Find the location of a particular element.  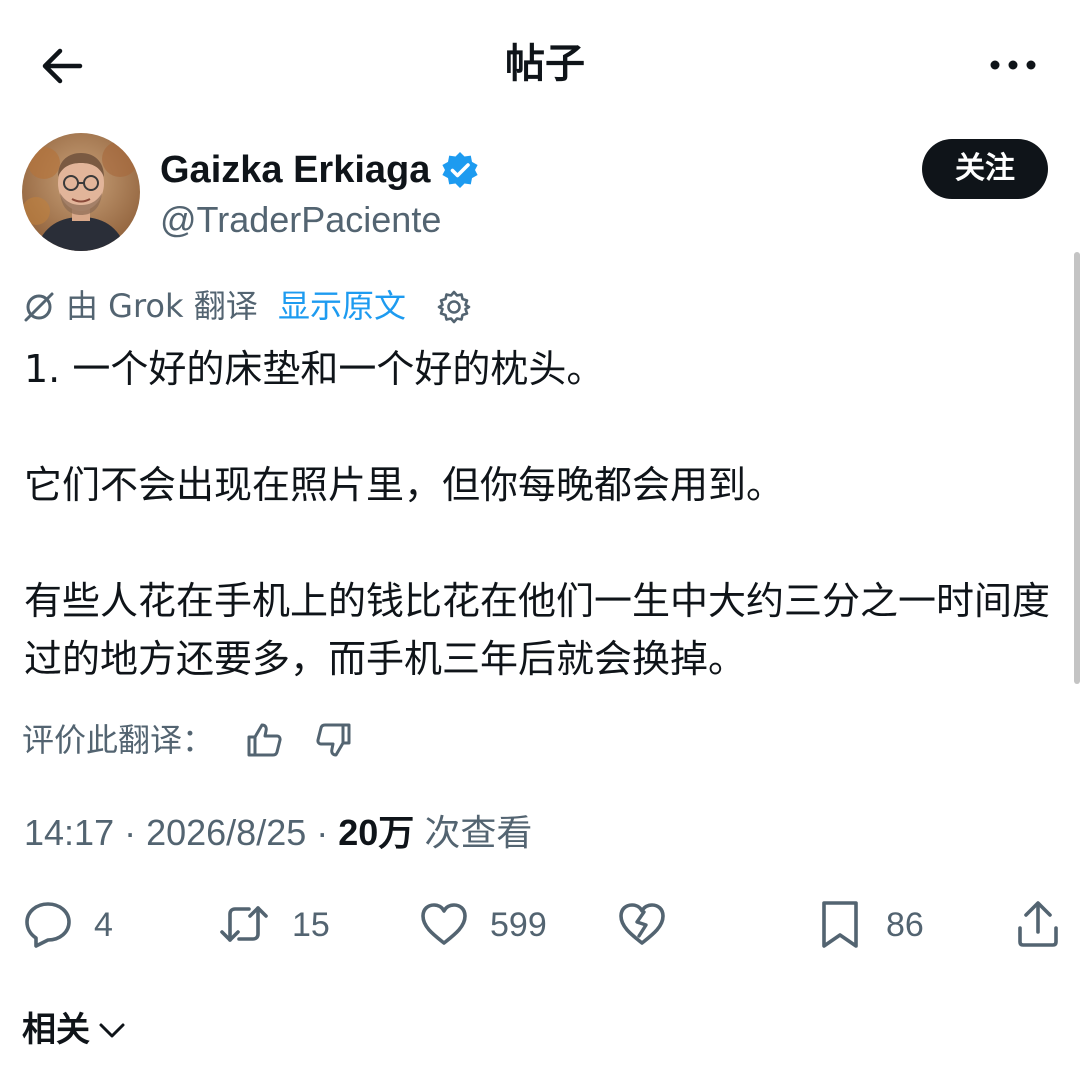

like-count: 599 is located at coordinates (518, 925).